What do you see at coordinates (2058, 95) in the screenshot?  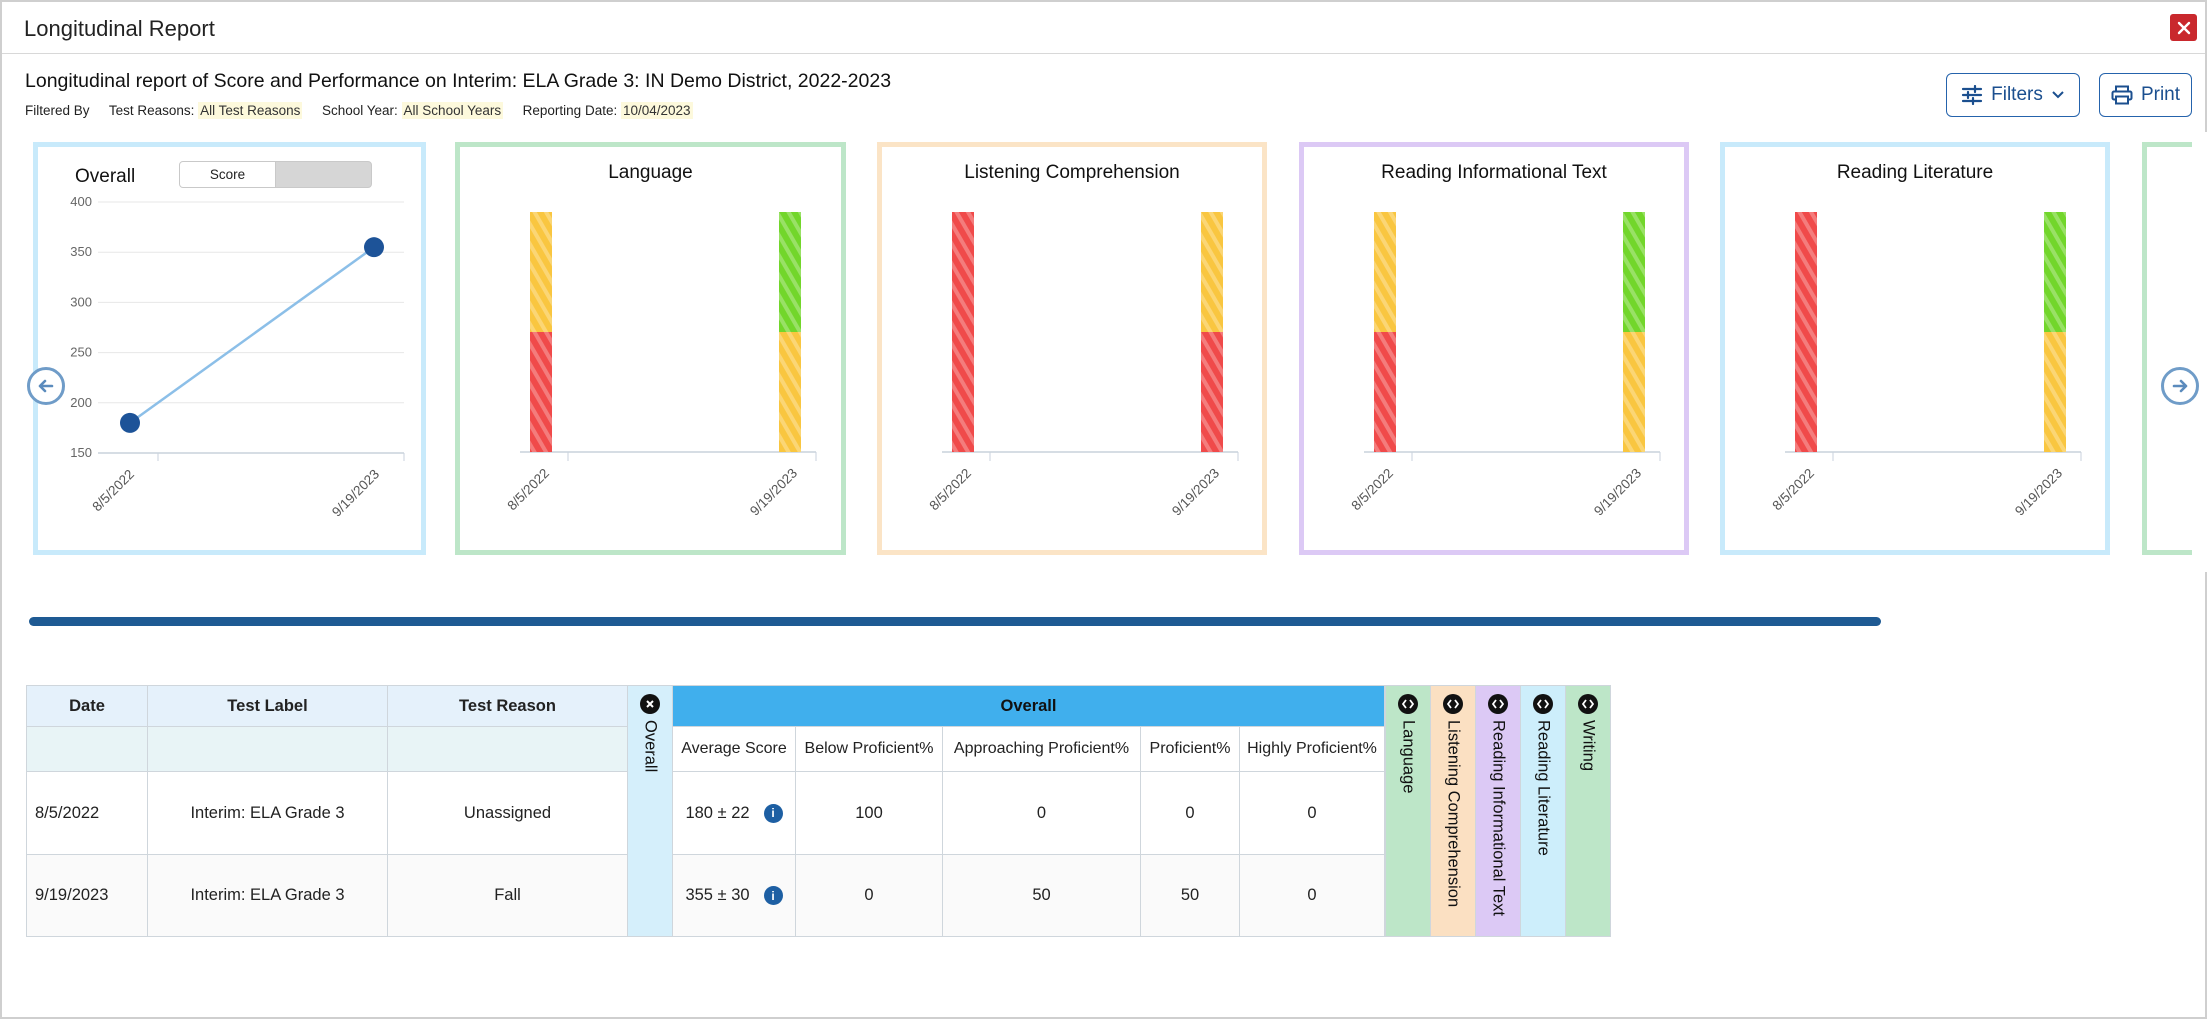 I see `chevron-down-icon` at bounding box center [2058, 95].